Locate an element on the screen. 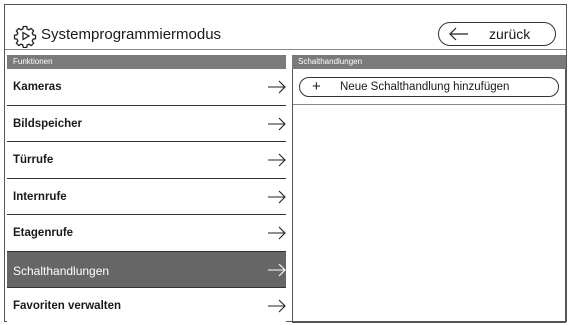 The height and width of the screenshot is (325, 570). menu-item-schalthandlungen: Schalthandlungen is located at coordinates (146, 269).